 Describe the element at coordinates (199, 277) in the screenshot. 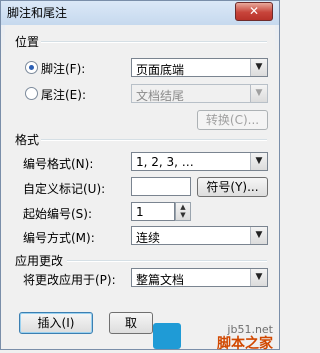

I see `apply-to-select: 整篇文档 ▼` at that location.